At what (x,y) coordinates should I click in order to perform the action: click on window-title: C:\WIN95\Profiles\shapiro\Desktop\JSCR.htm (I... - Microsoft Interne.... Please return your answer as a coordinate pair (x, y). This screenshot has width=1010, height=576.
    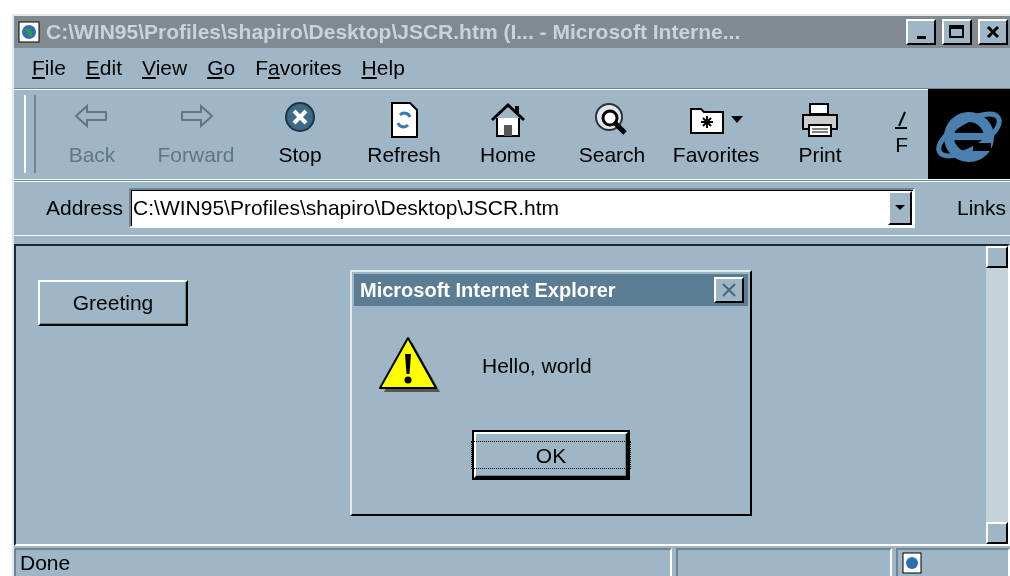
    Looking at the image, I should click on (394, 32).